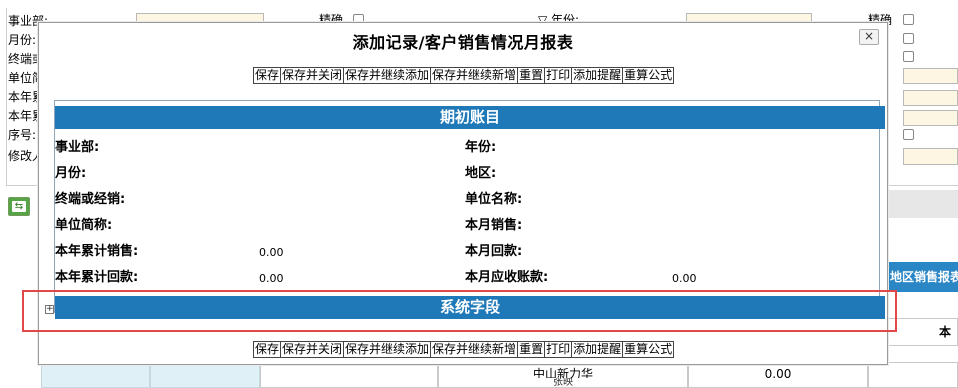  I want to click on field-label-unit-name: 单位名称:, so click(494, 199).